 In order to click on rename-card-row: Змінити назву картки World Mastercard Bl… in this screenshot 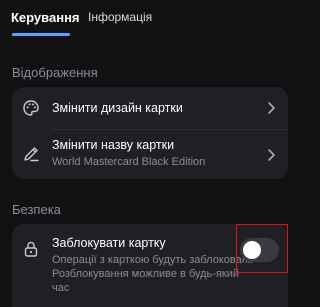, I will do `click(150, 154)`.